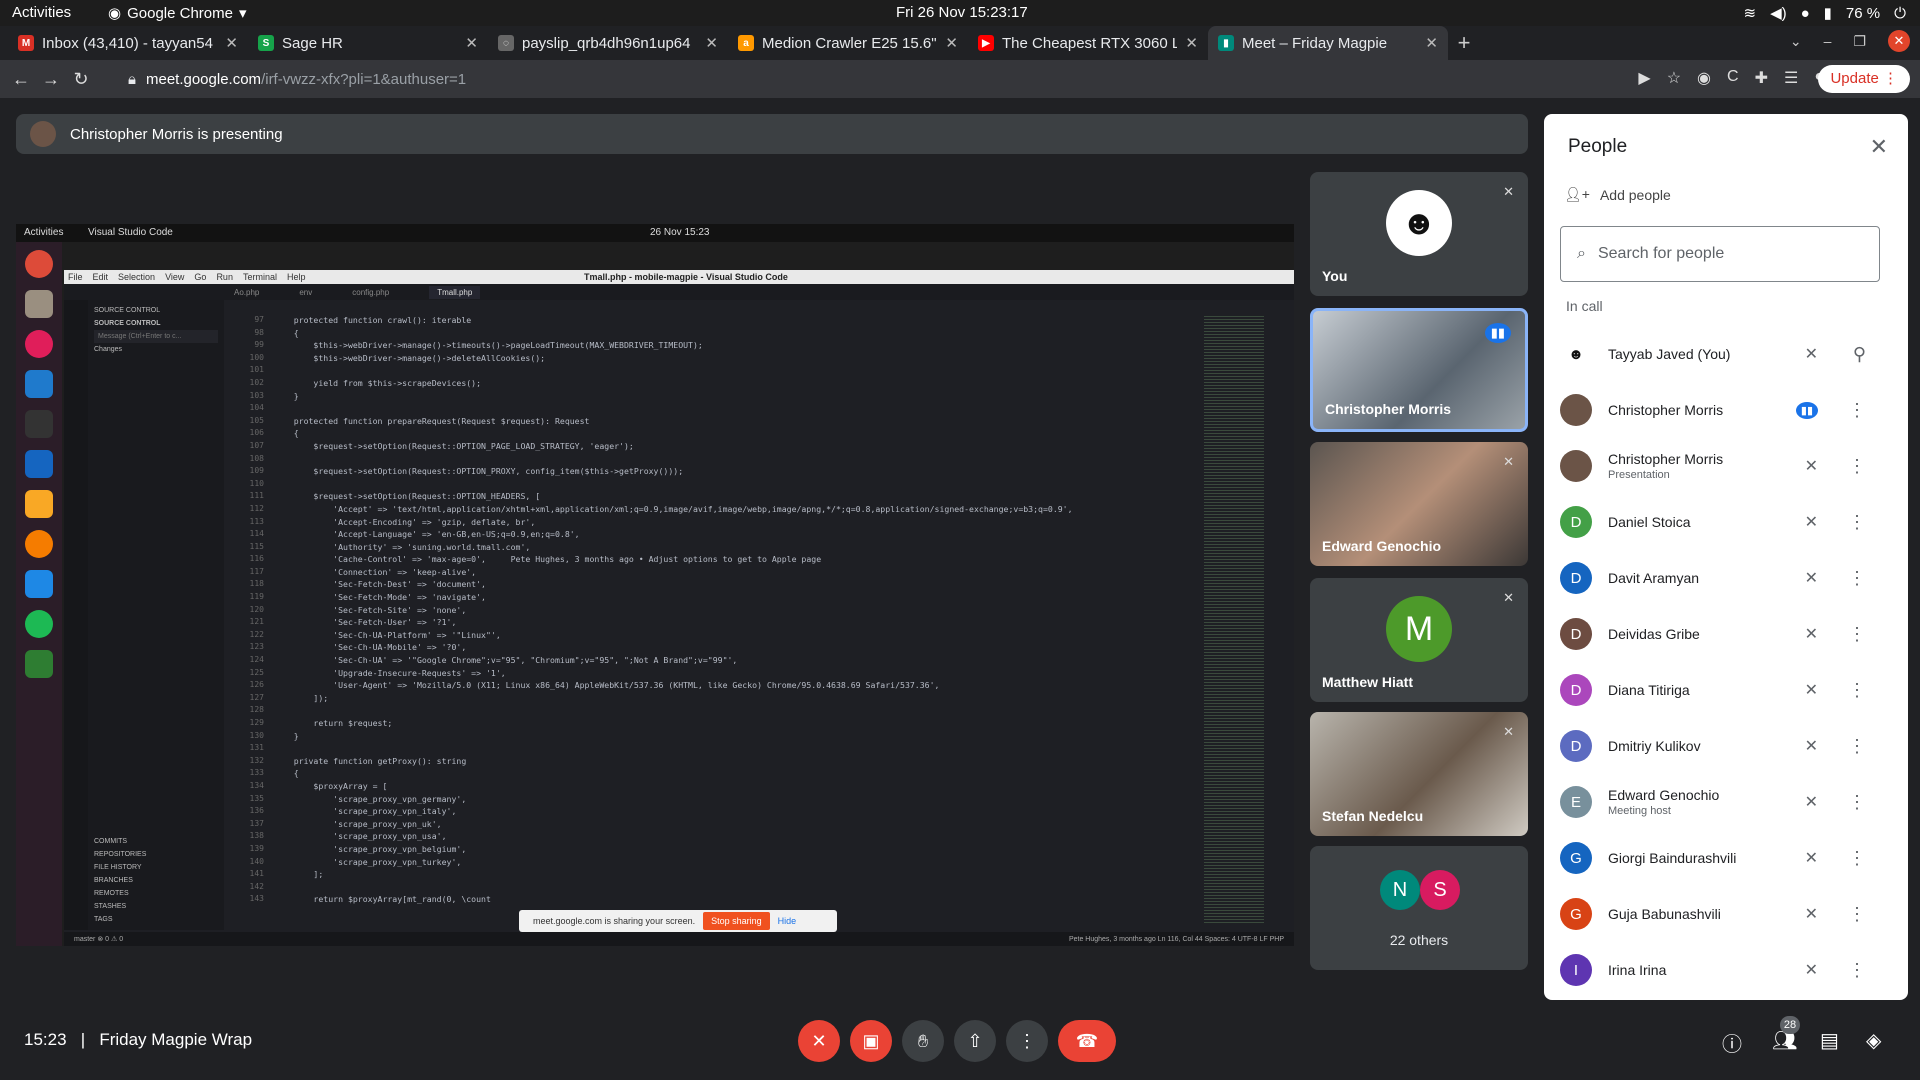  Describe the element at coordinates (1733, 78) in the screenshot. I see `extension-c-icon: C` at that location.